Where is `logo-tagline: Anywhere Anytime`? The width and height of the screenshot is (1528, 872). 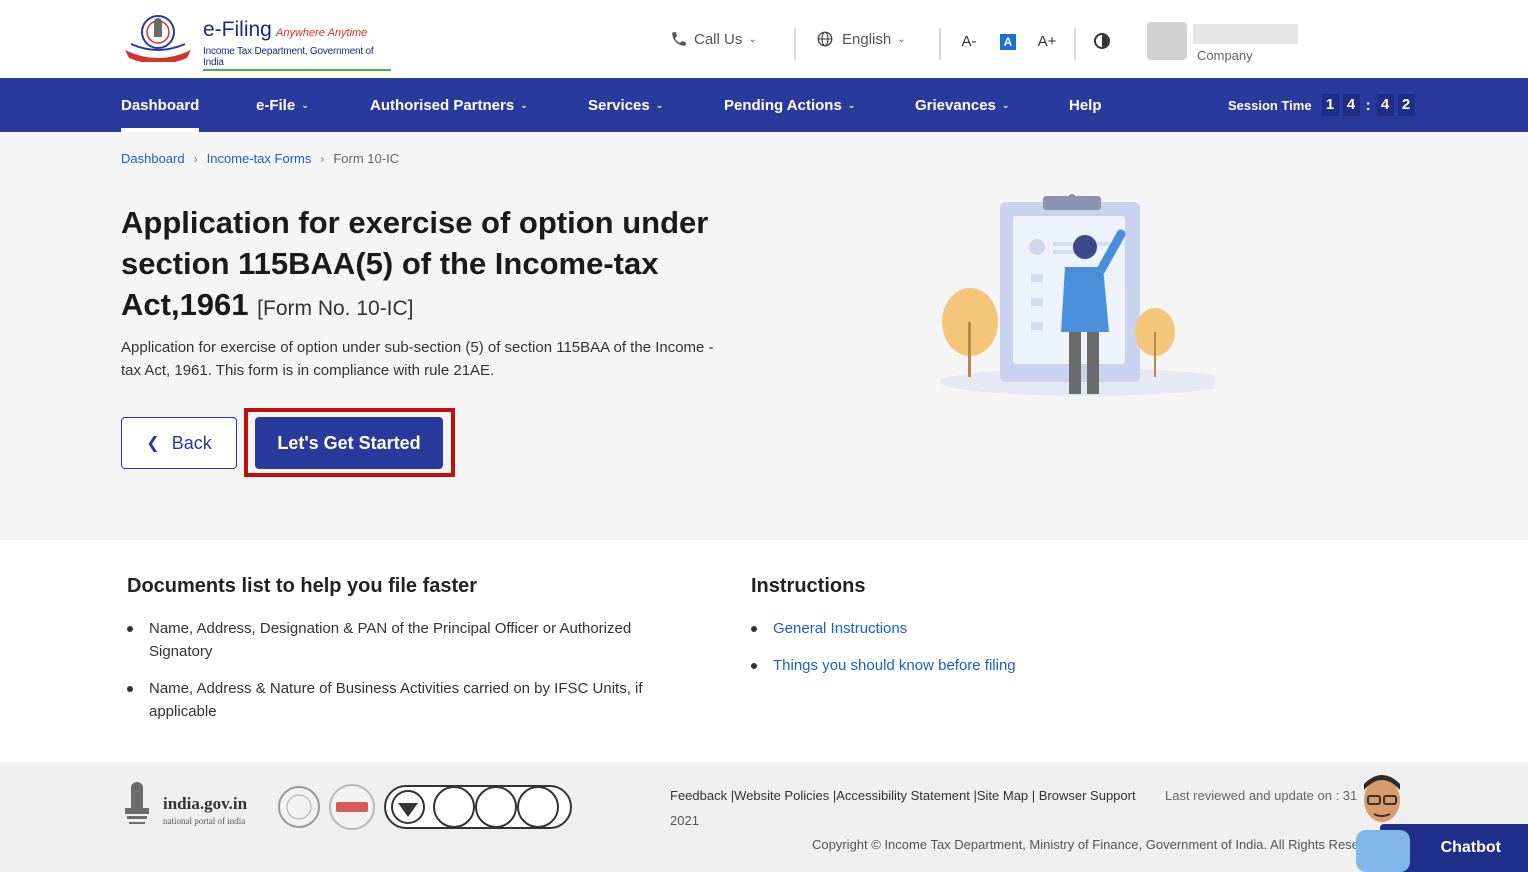 logo-tagline: Anywhere Anytime is located at coordinates (322, 33).